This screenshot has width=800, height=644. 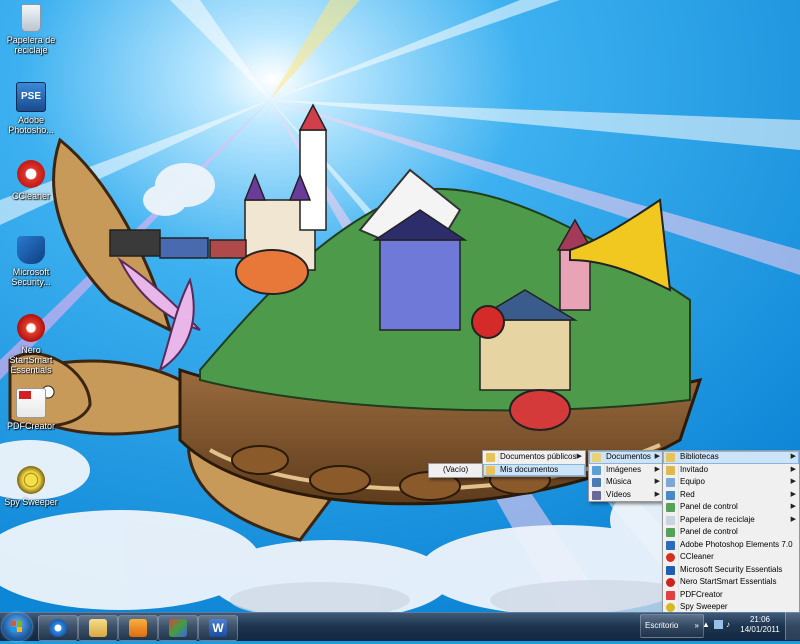 I want to click on taskbar-clock: 21:06 14/01/2011, so click(x=760, y=625).